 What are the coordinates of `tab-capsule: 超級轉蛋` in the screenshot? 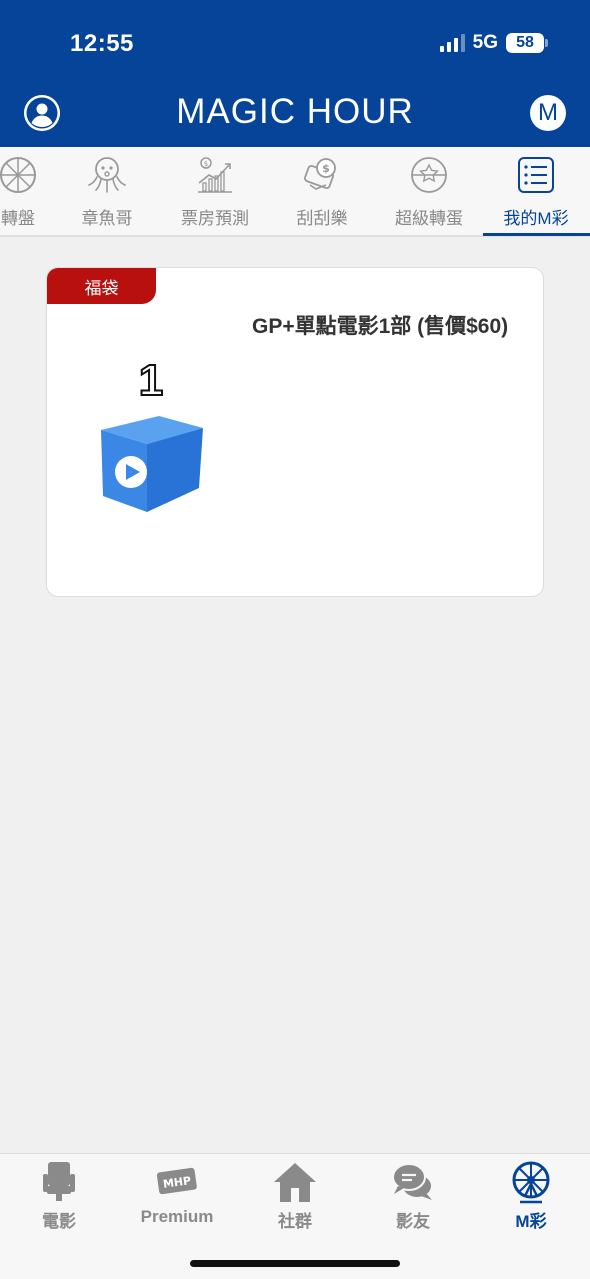 It's located at (429, 191).